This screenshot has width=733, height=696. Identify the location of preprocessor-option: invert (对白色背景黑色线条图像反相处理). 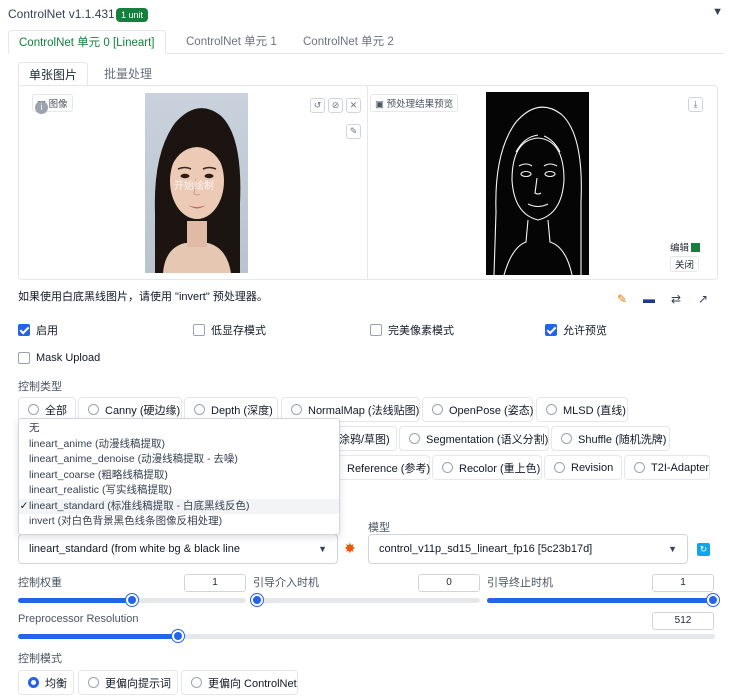
(179, 522).